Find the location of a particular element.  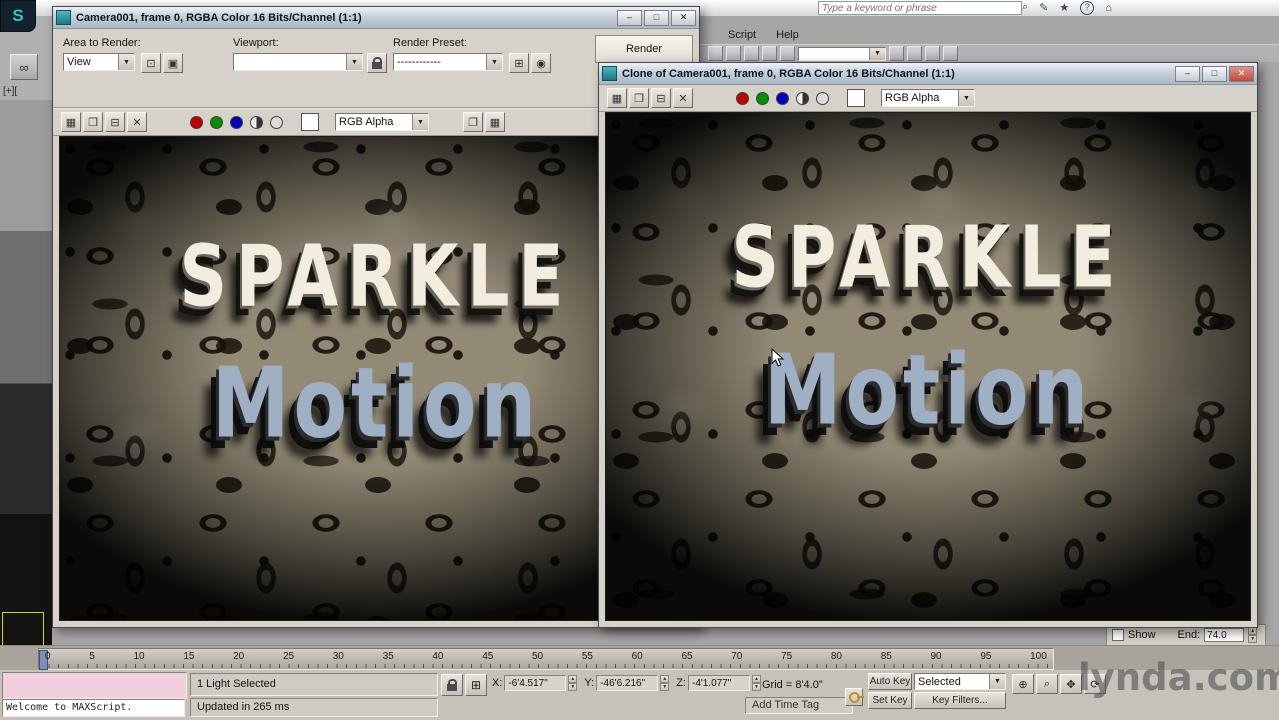

end-value-field: 74.0 is located at coordinates (1224, 635).